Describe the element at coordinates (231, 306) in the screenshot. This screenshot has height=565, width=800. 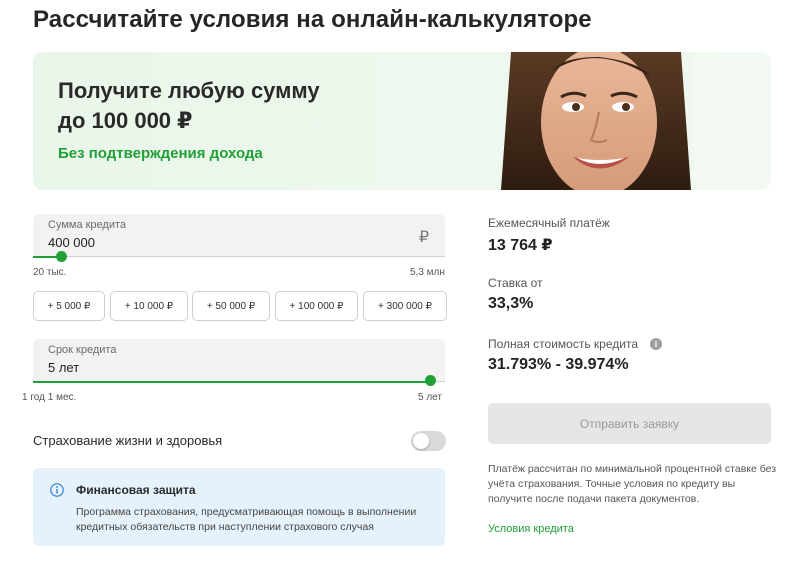
I see `add-50000-button: + 50 000 ₽` at that location.